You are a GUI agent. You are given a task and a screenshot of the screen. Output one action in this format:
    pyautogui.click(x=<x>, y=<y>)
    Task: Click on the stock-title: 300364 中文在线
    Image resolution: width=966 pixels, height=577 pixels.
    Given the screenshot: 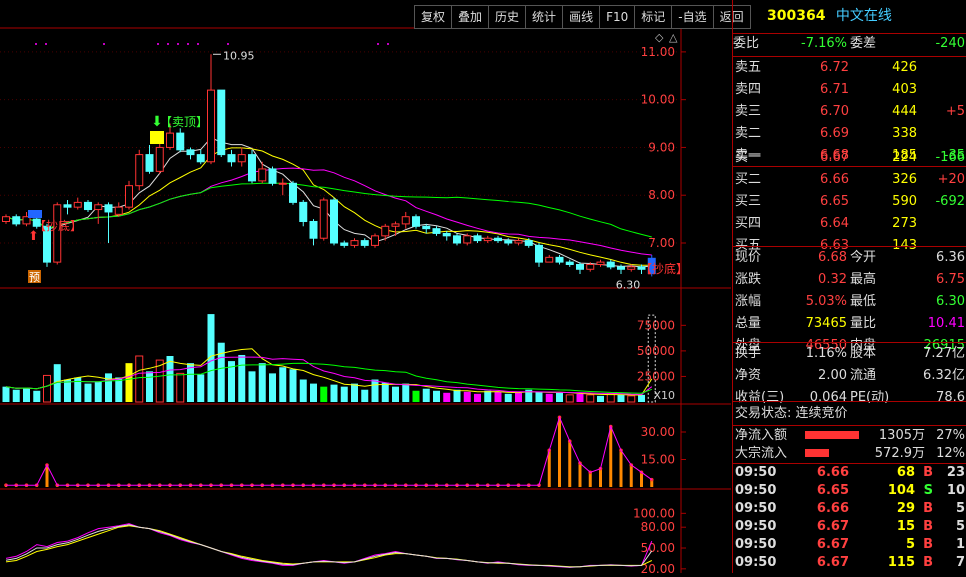 What is the action you would take?
    pyautogui.click(x=849, y=17)
    